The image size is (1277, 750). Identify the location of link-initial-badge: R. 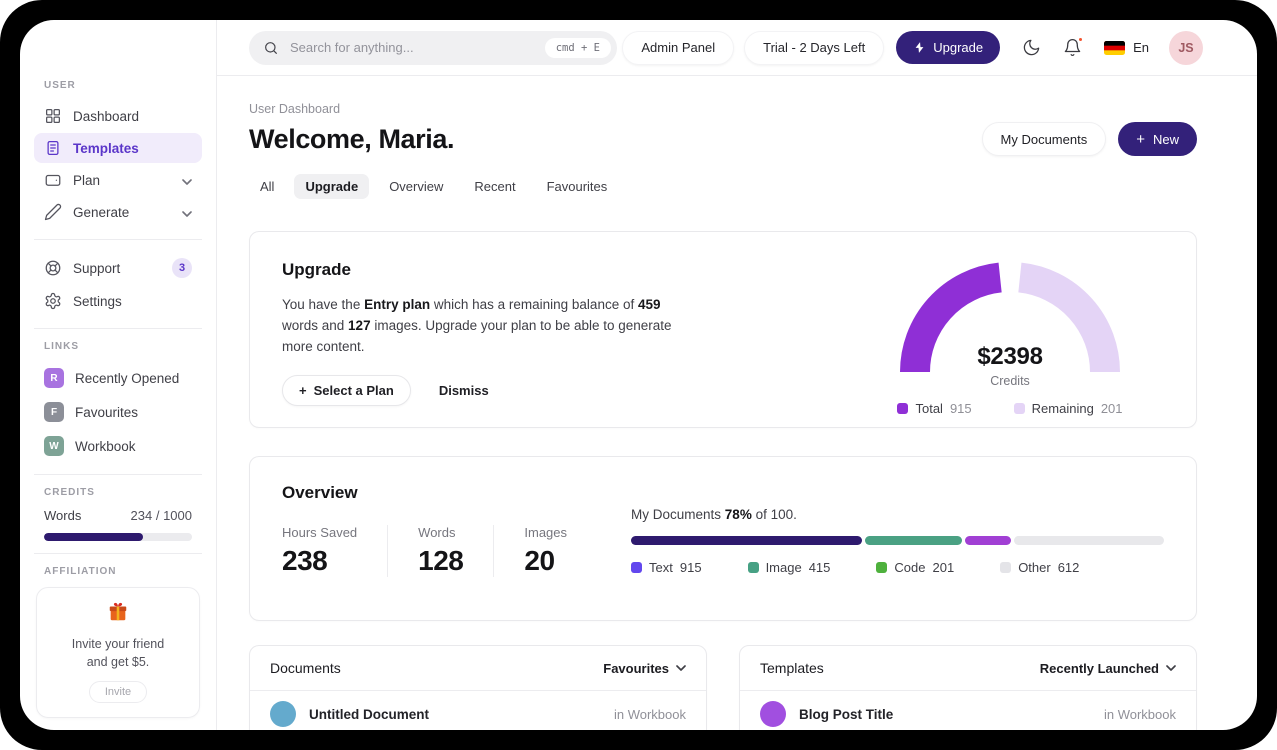
(54, 378).